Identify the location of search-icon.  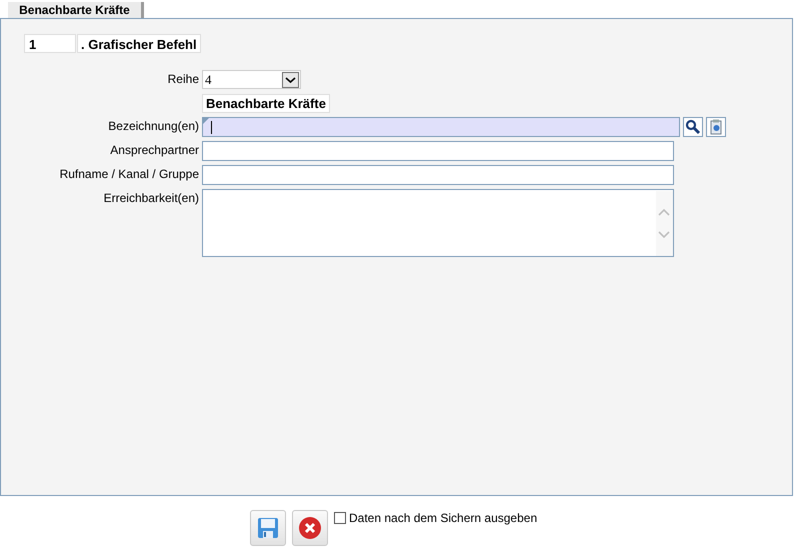
(693, 127).